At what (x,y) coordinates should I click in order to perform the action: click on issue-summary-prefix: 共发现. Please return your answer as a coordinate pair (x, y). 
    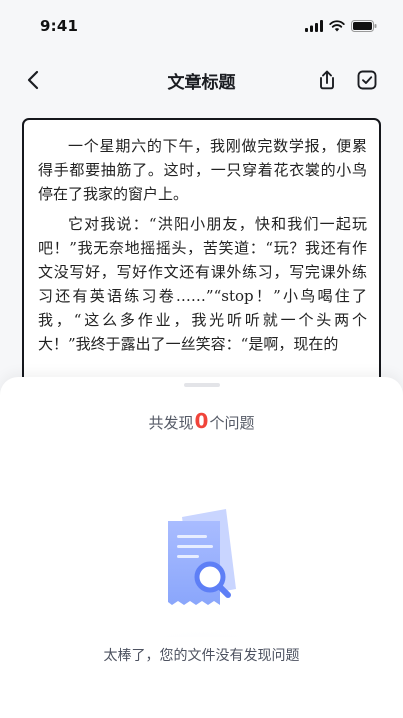
    Looking at the image, I should click on (171, 423).